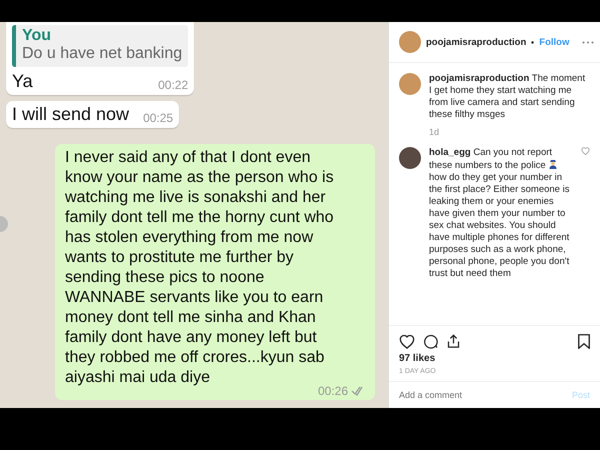 Image resolution: width=600 pixels, height=450 pixels. I want to click on username: poojamisraproduction, so click(476, 42).